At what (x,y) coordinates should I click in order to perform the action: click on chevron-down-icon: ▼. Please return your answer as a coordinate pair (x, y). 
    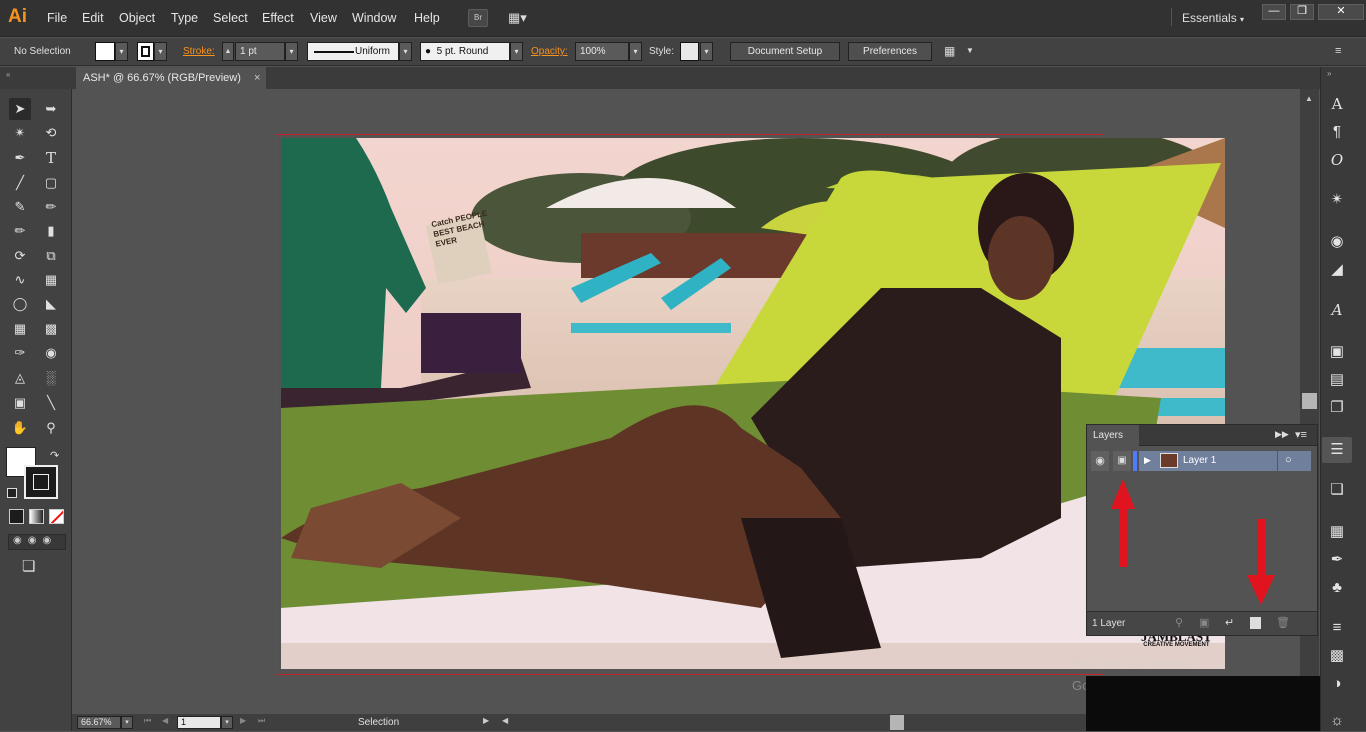
    Looking at the image, I should click on (970, 50).